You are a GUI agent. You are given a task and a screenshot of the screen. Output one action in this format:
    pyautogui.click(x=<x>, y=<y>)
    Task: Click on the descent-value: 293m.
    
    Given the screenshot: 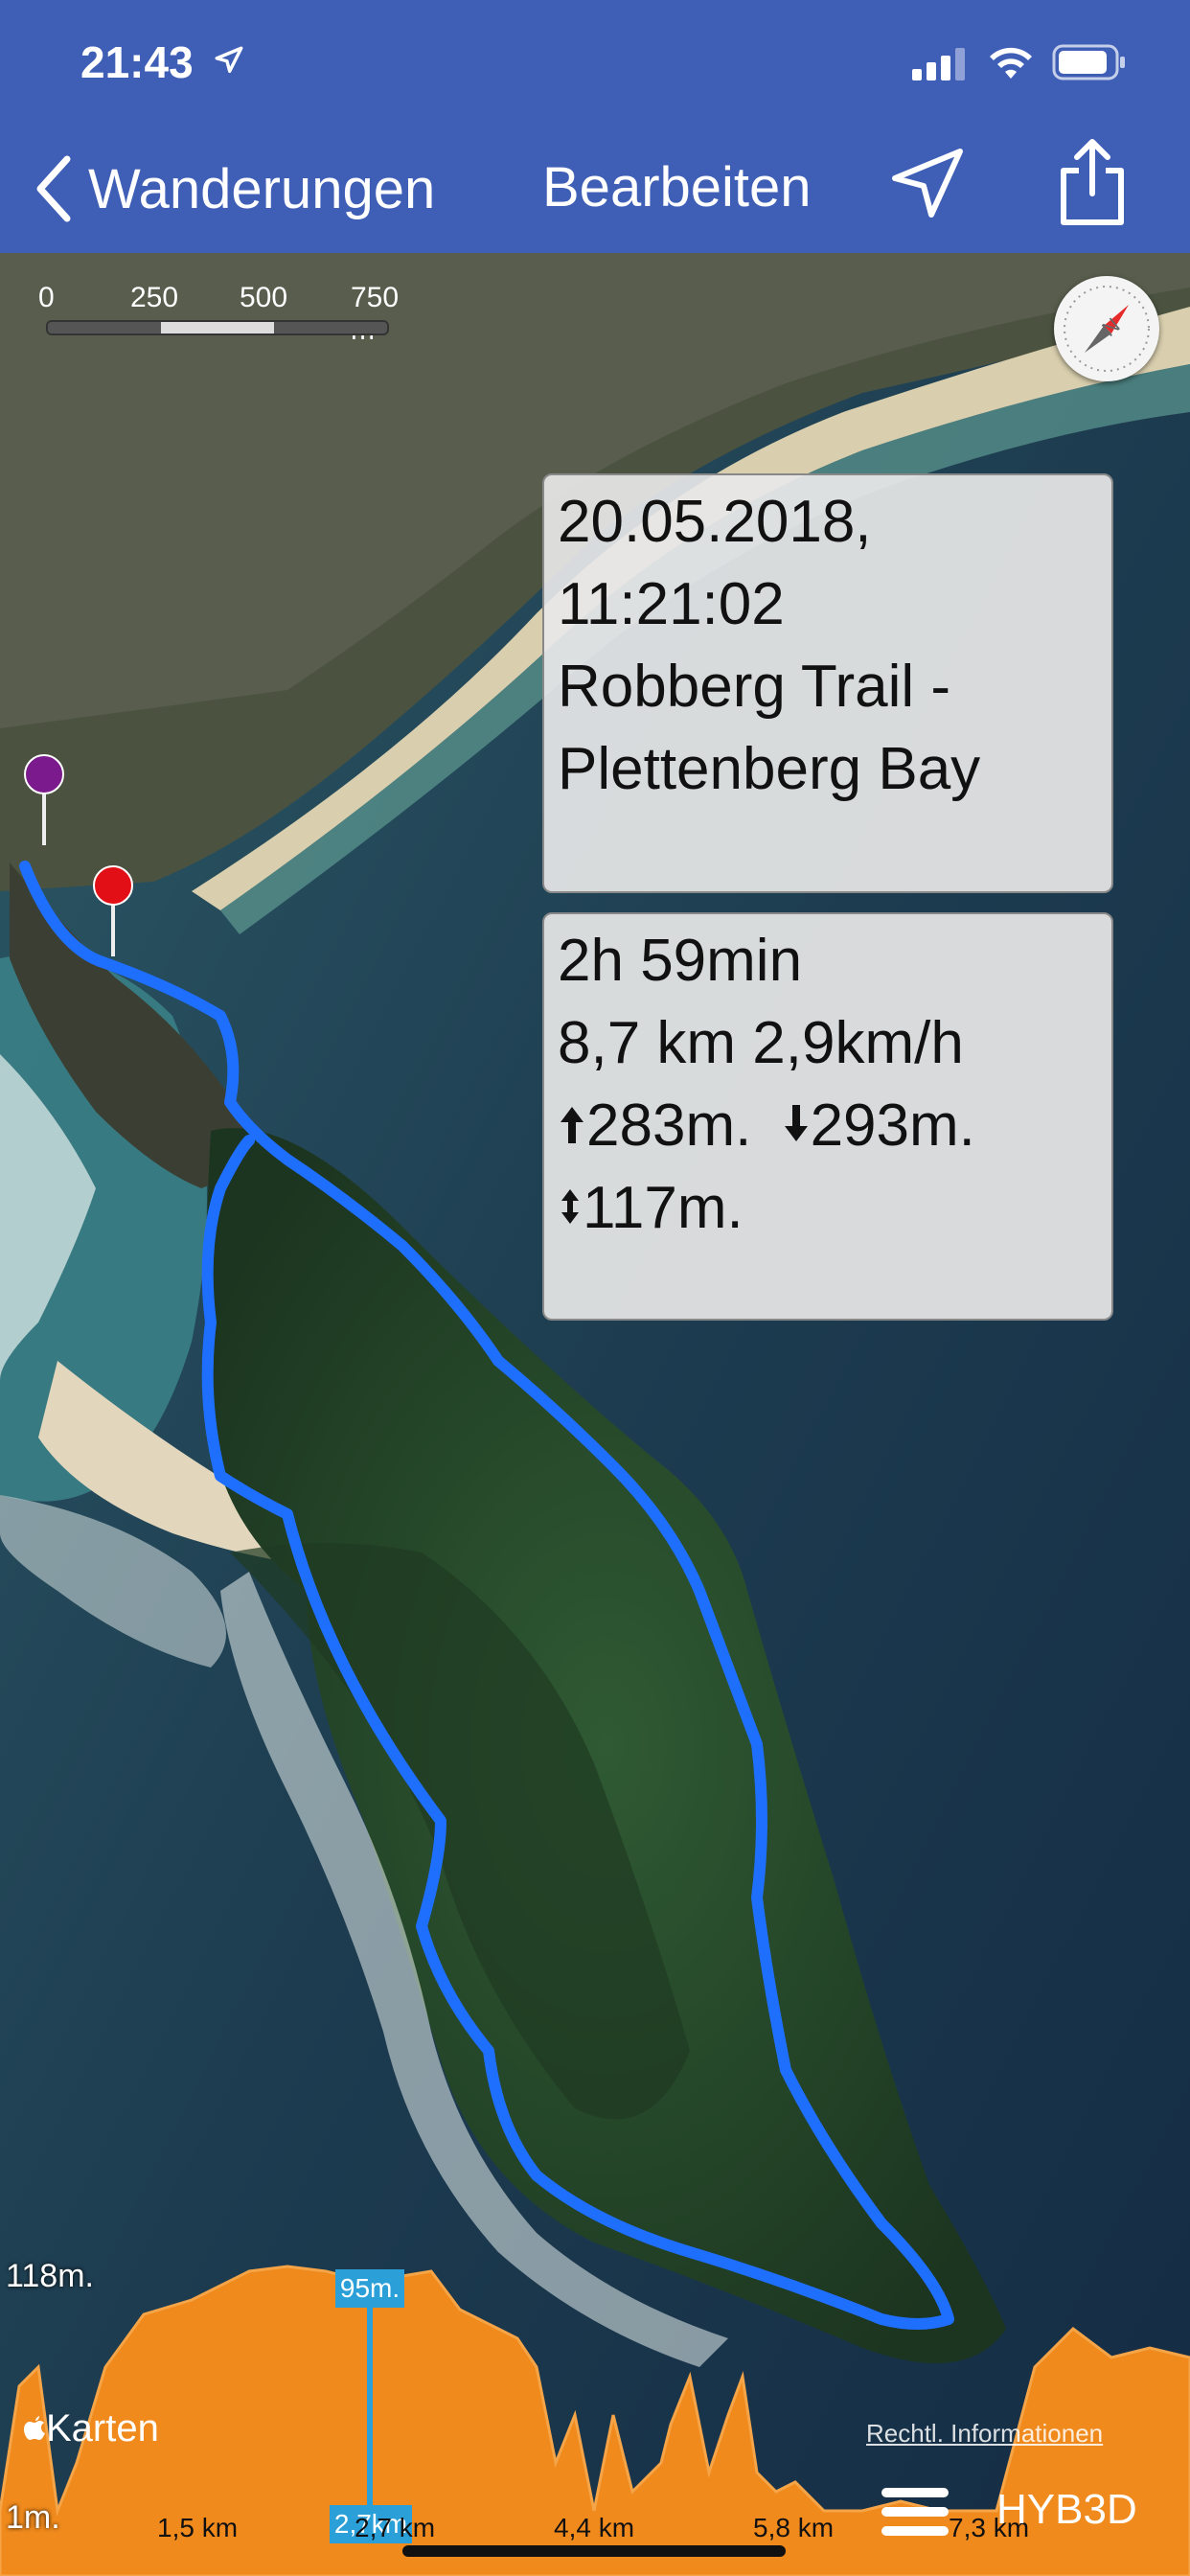 What is the action you would take?
    pyautogui.click(x=893, y=1125)
    